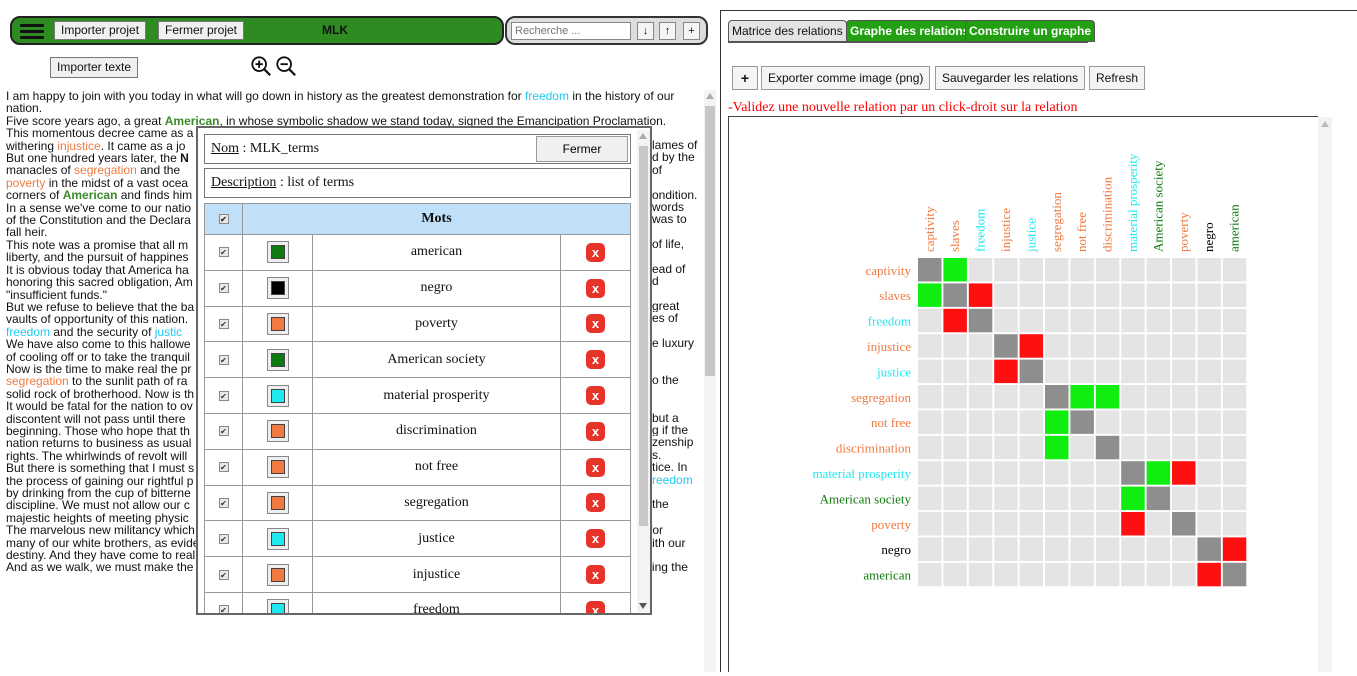 This screenshot has width=1357, height=676. Describe the element at coordinates (691, 31) in the screenshot. I see `search-add-button: +` at that location.